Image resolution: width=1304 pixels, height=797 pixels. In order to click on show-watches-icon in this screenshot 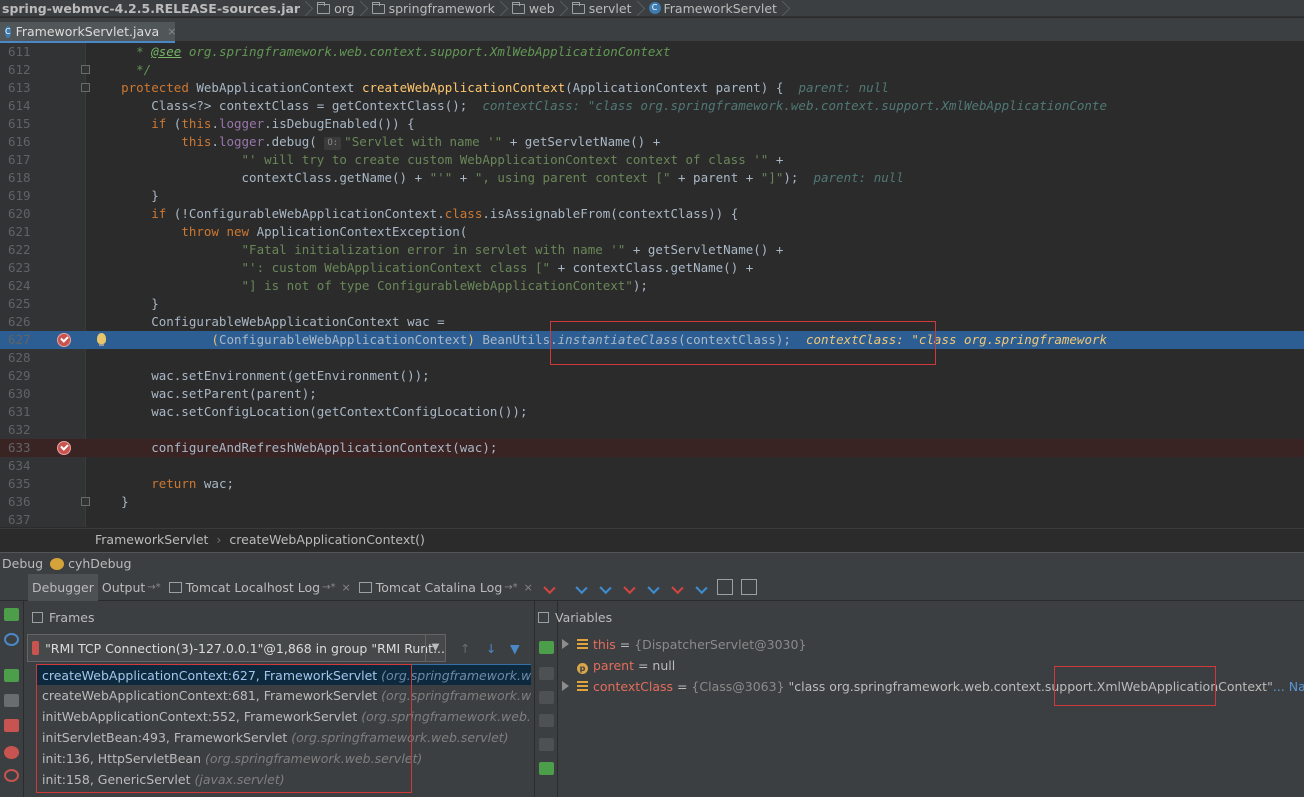, I will do `click(546, 768)`.